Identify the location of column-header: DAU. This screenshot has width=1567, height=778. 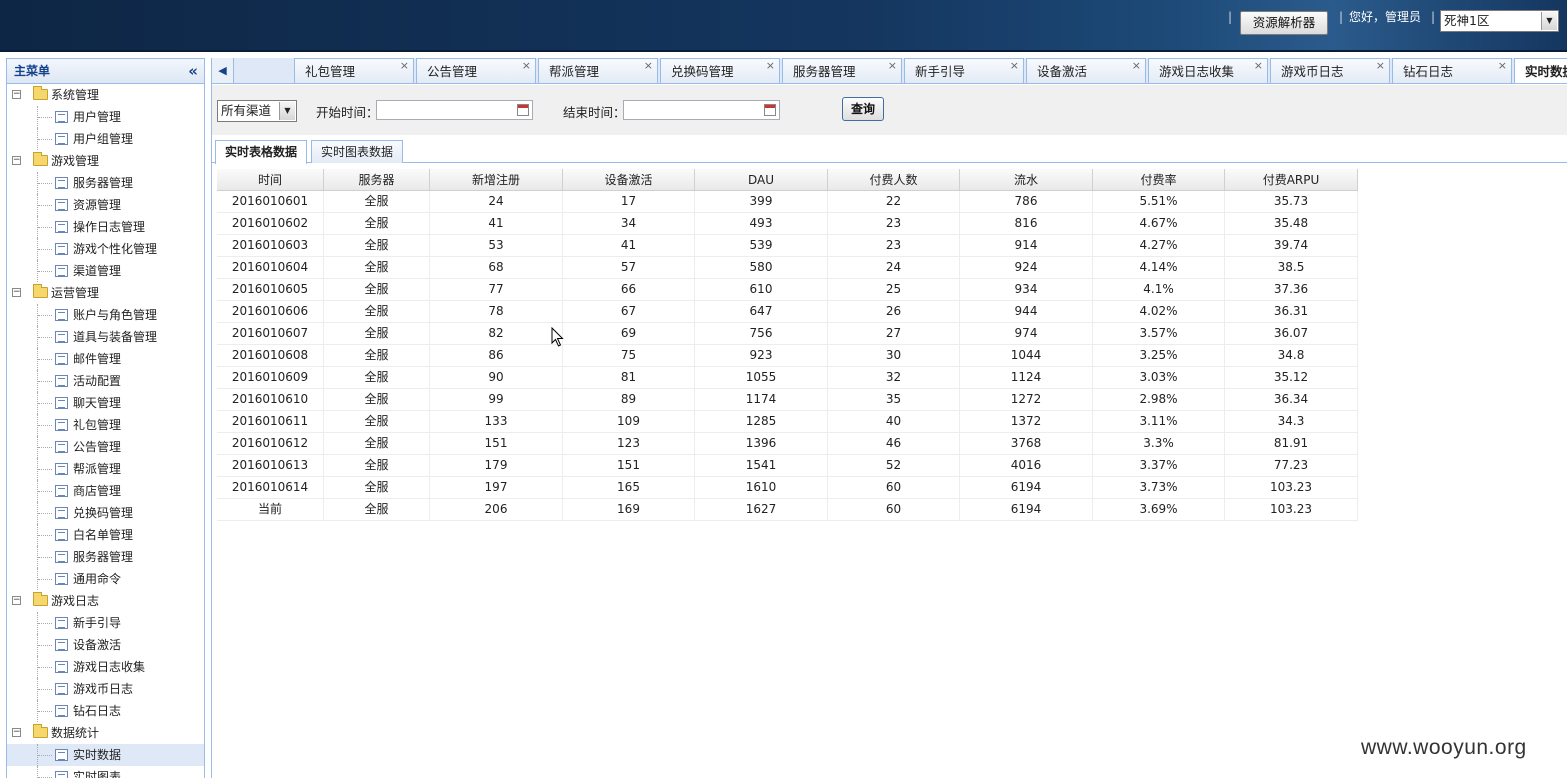
(761, 179).